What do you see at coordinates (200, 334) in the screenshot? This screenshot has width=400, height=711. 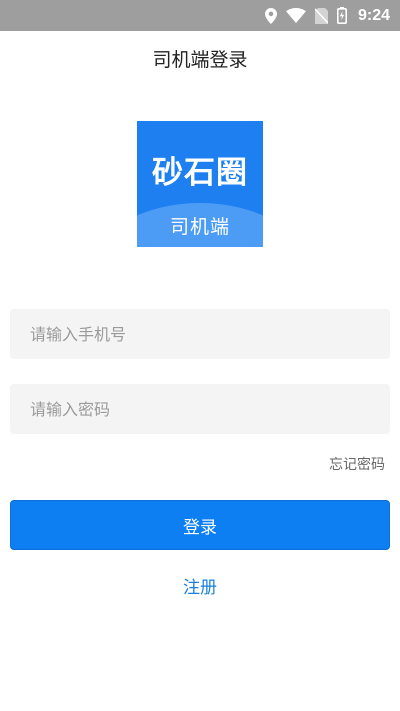 I see `phone-input` at bounding box center [200, 334].